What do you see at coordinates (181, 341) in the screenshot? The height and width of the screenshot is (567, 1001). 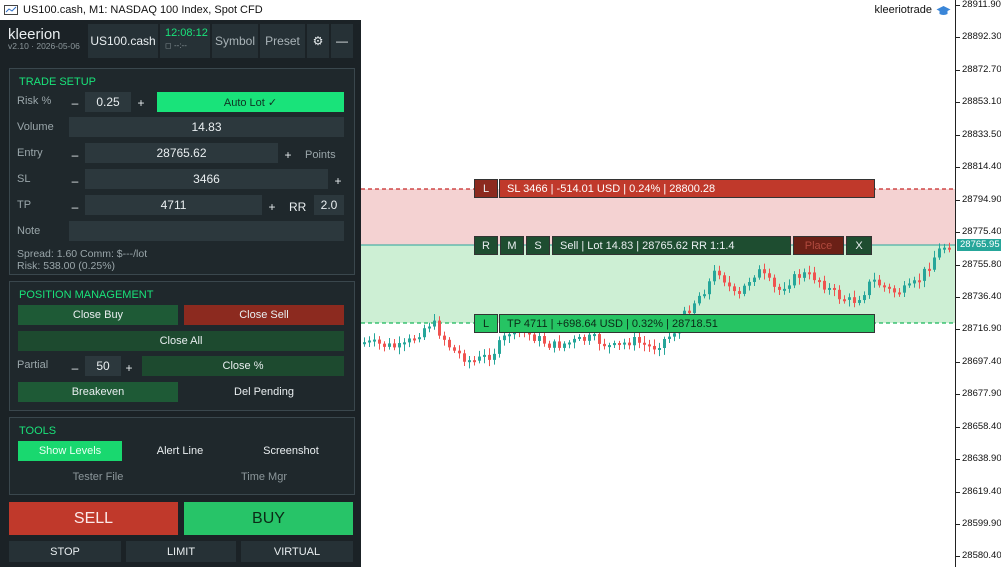 I see `close-all-button: Close All` at bounding box center [181, 341].